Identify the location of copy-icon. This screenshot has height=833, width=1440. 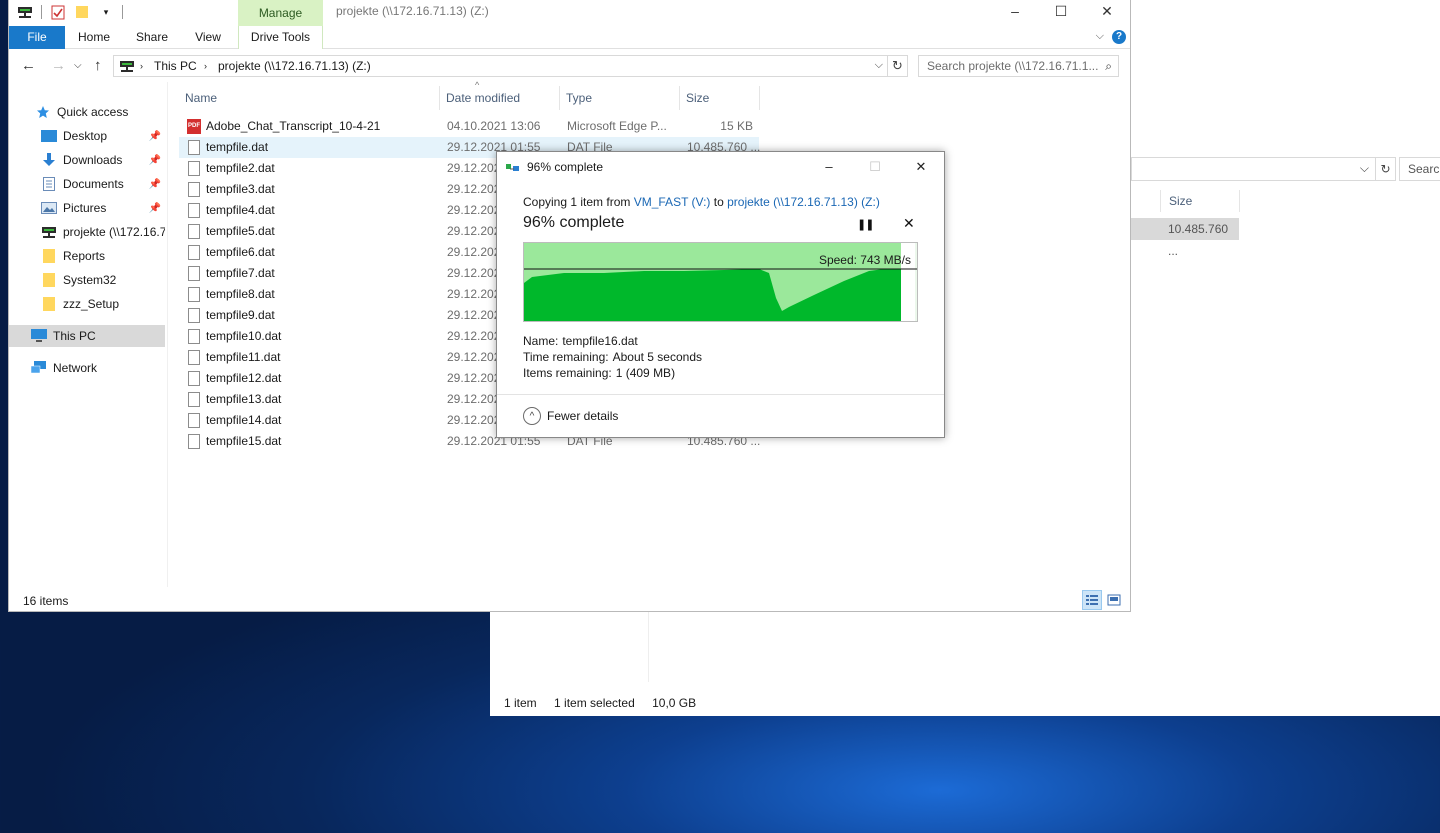
(513, 167).